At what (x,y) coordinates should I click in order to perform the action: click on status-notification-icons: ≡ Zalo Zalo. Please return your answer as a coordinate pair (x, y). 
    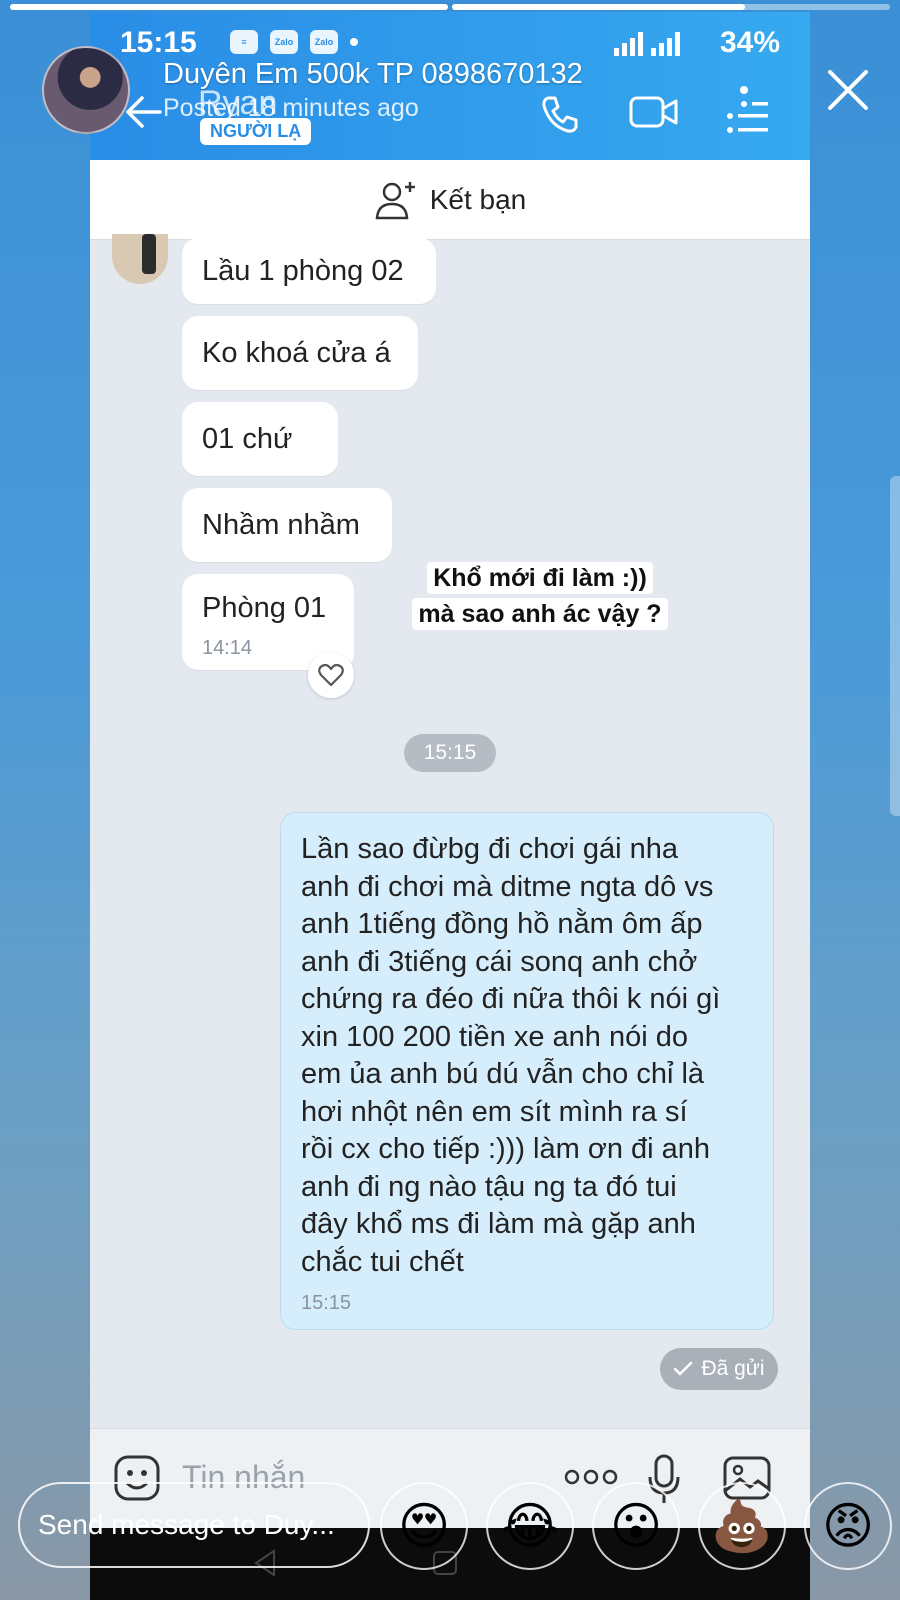
    Looking at the image, I should click on (294, 42).